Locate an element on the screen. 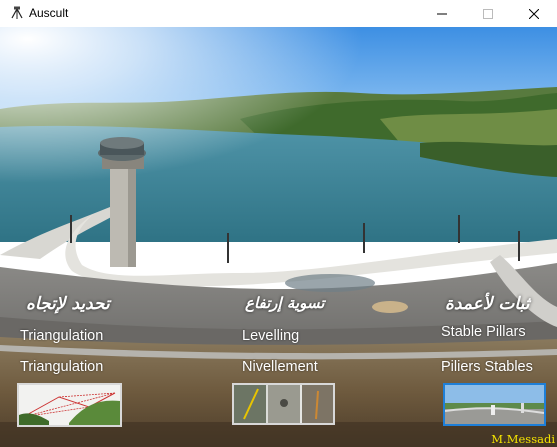 This screenshot has width=557, height=447. pillars-french-label: Piliers Stables is located at coordinates (487, 367).